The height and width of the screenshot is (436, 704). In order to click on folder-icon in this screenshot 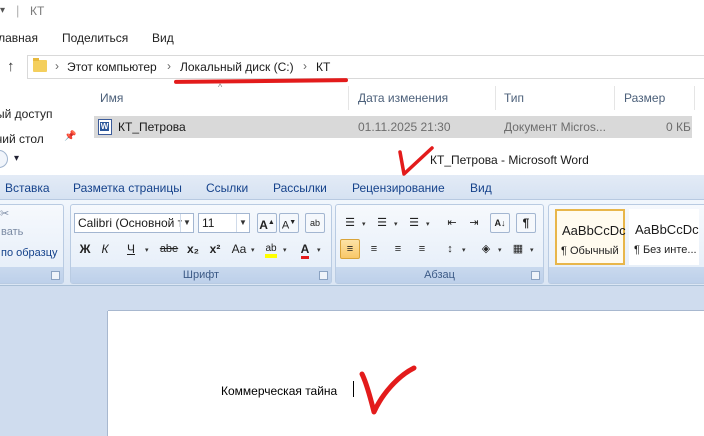, I will do `click(40, 65)`.